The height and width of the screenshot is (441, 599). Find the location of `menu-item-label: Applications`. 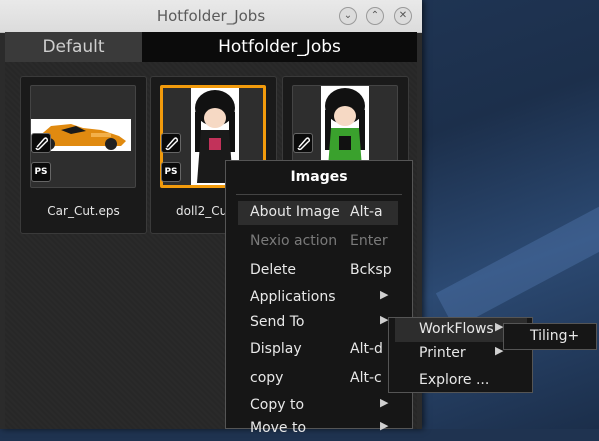

menu-item-label: Applications is located at coordinates (293, 297).